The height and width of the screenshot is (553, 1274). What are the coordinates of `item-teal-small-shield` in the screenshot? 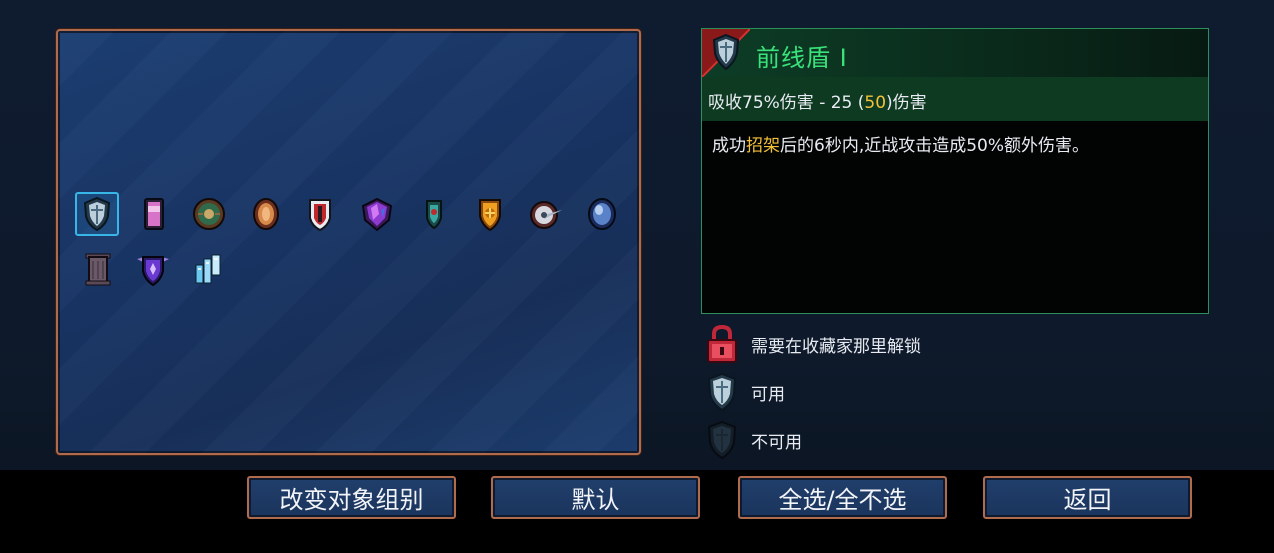 It's located at (434, 214).